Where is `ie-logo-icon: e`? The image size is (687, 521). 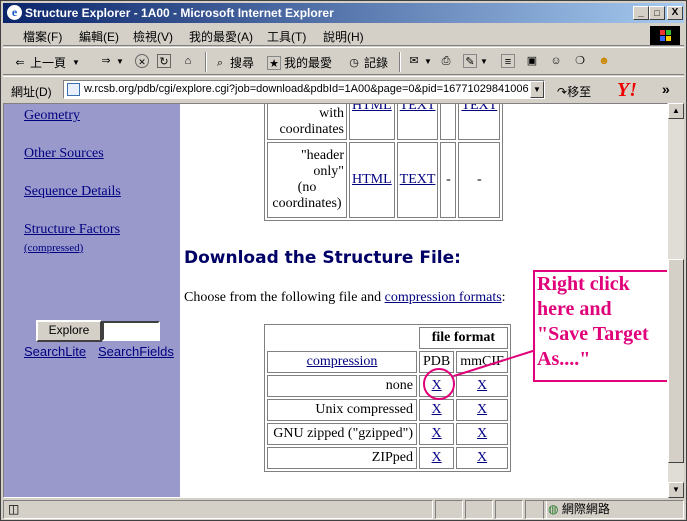
ie-logo-icon: e is located at coordinates (14, 12).